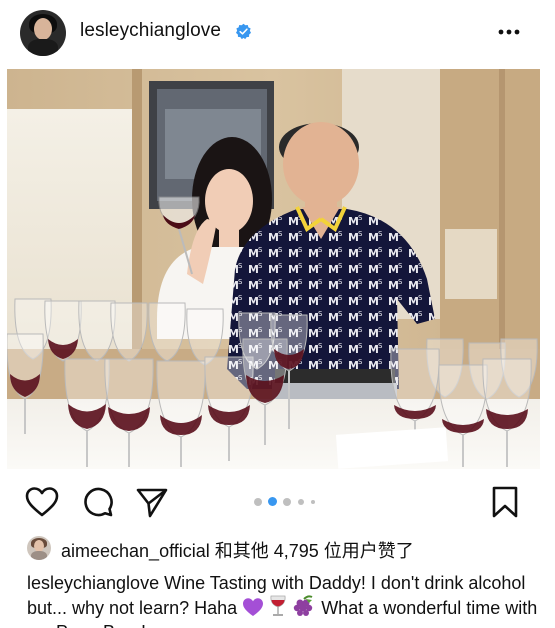  What do you see at coordinates (509, 32) in the screenshot?
I see `more-options-icon` at bounding box center [509, 32].